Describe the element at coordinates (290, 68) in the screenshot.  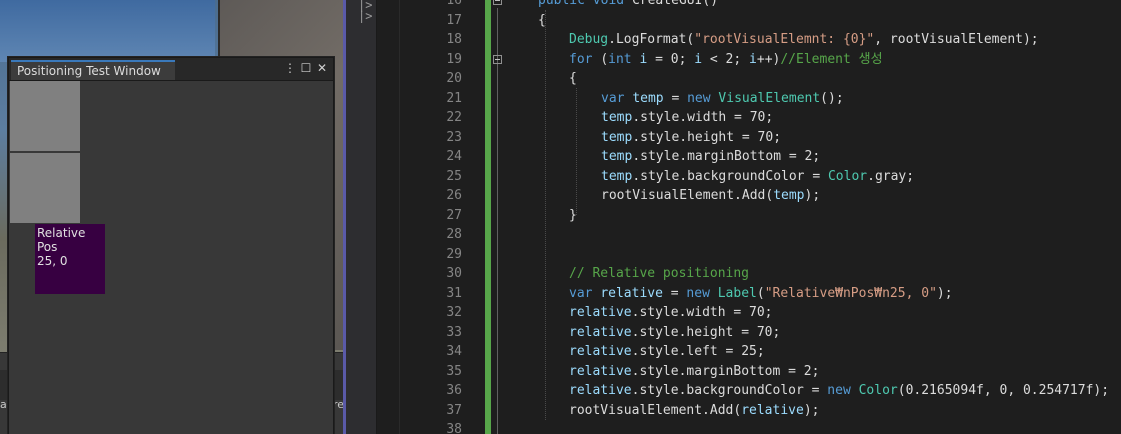
I see `more-menu-icon: ⋮` at that location.